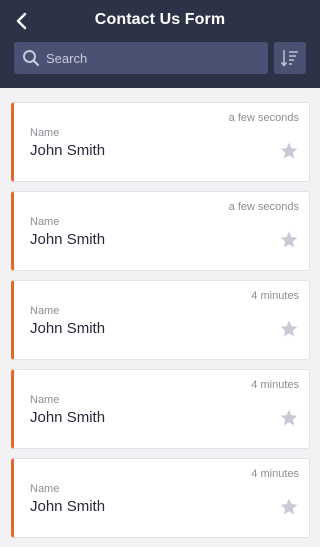 The width and height of the screenshot is (320, 547). I want to click on search-input, so click(151, 58).